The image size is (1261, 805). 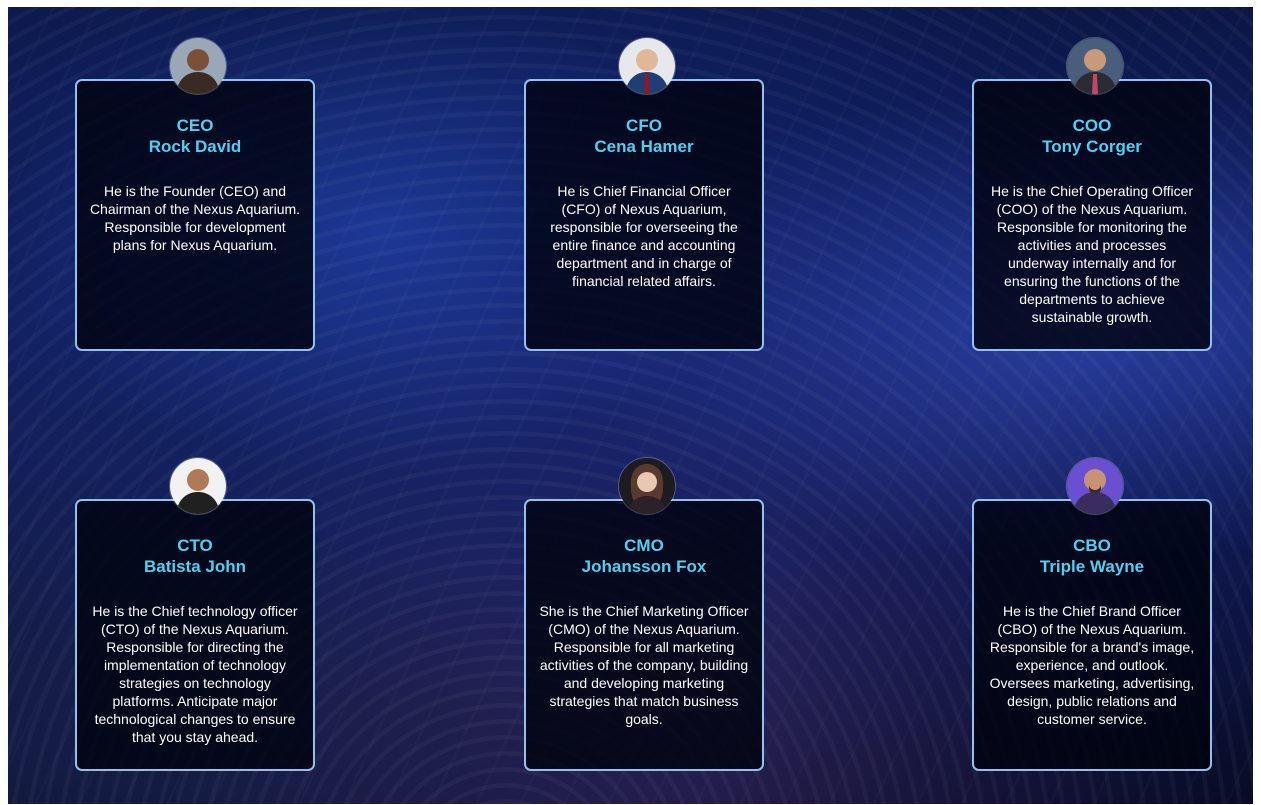 What do you see at coordinates (195, 566) in the screenshot?
I see `person-name: Batista John` at bounding box center [195, 566].